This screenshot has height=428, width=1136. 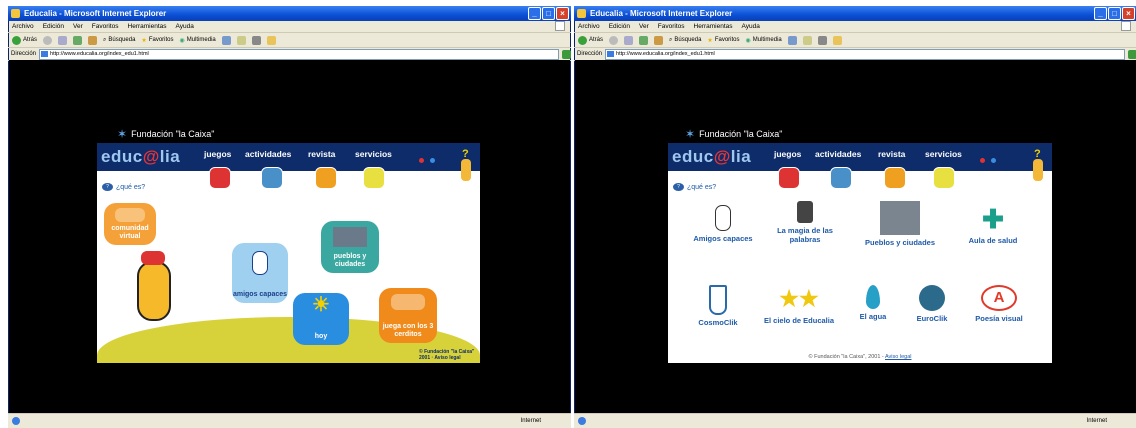 What do you see at coordinates (530, 421) in the screenshot?
I see `zone-label: Internet` at bounding box center [530, 421].